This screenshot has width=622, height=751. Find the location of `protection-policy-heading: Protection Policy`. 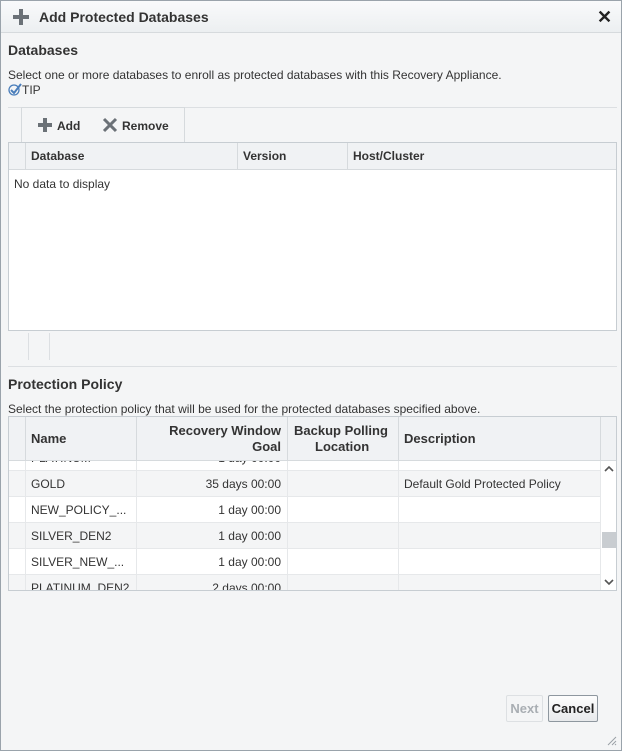

protection-policy-heading: Protection Policy is located at coordinates (65, 384).